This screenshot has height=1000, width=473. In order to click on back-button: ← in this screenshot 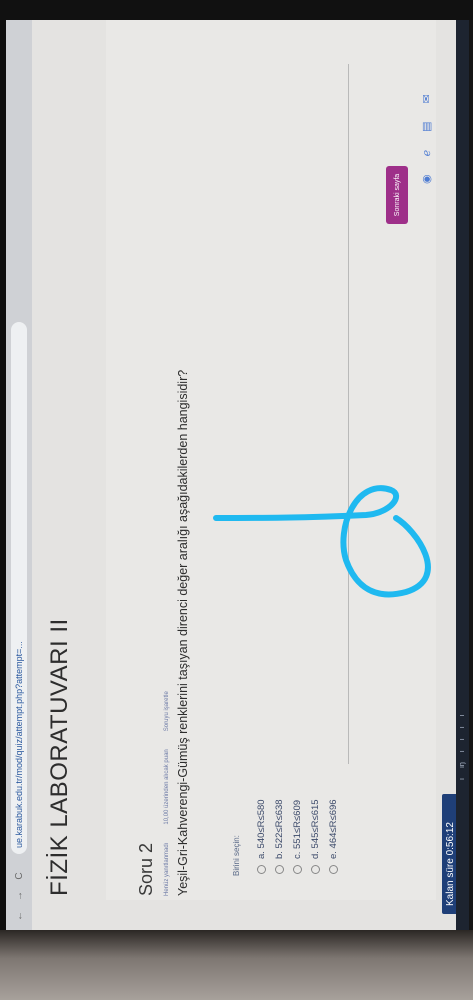, I will do `click(19, 916)`.